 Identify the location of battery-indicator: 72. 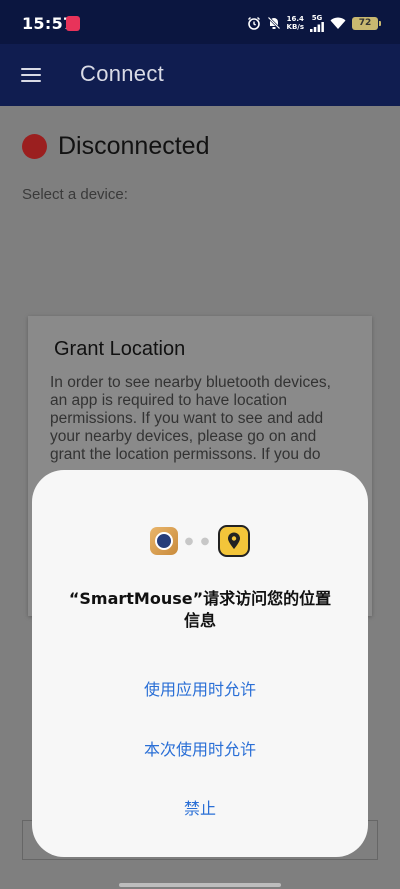
(366, 23).